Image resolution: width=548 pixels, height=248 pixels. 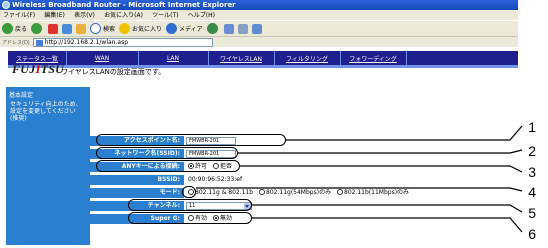 I want to click on callout-number-5: 5, so click(x=532, y=213).